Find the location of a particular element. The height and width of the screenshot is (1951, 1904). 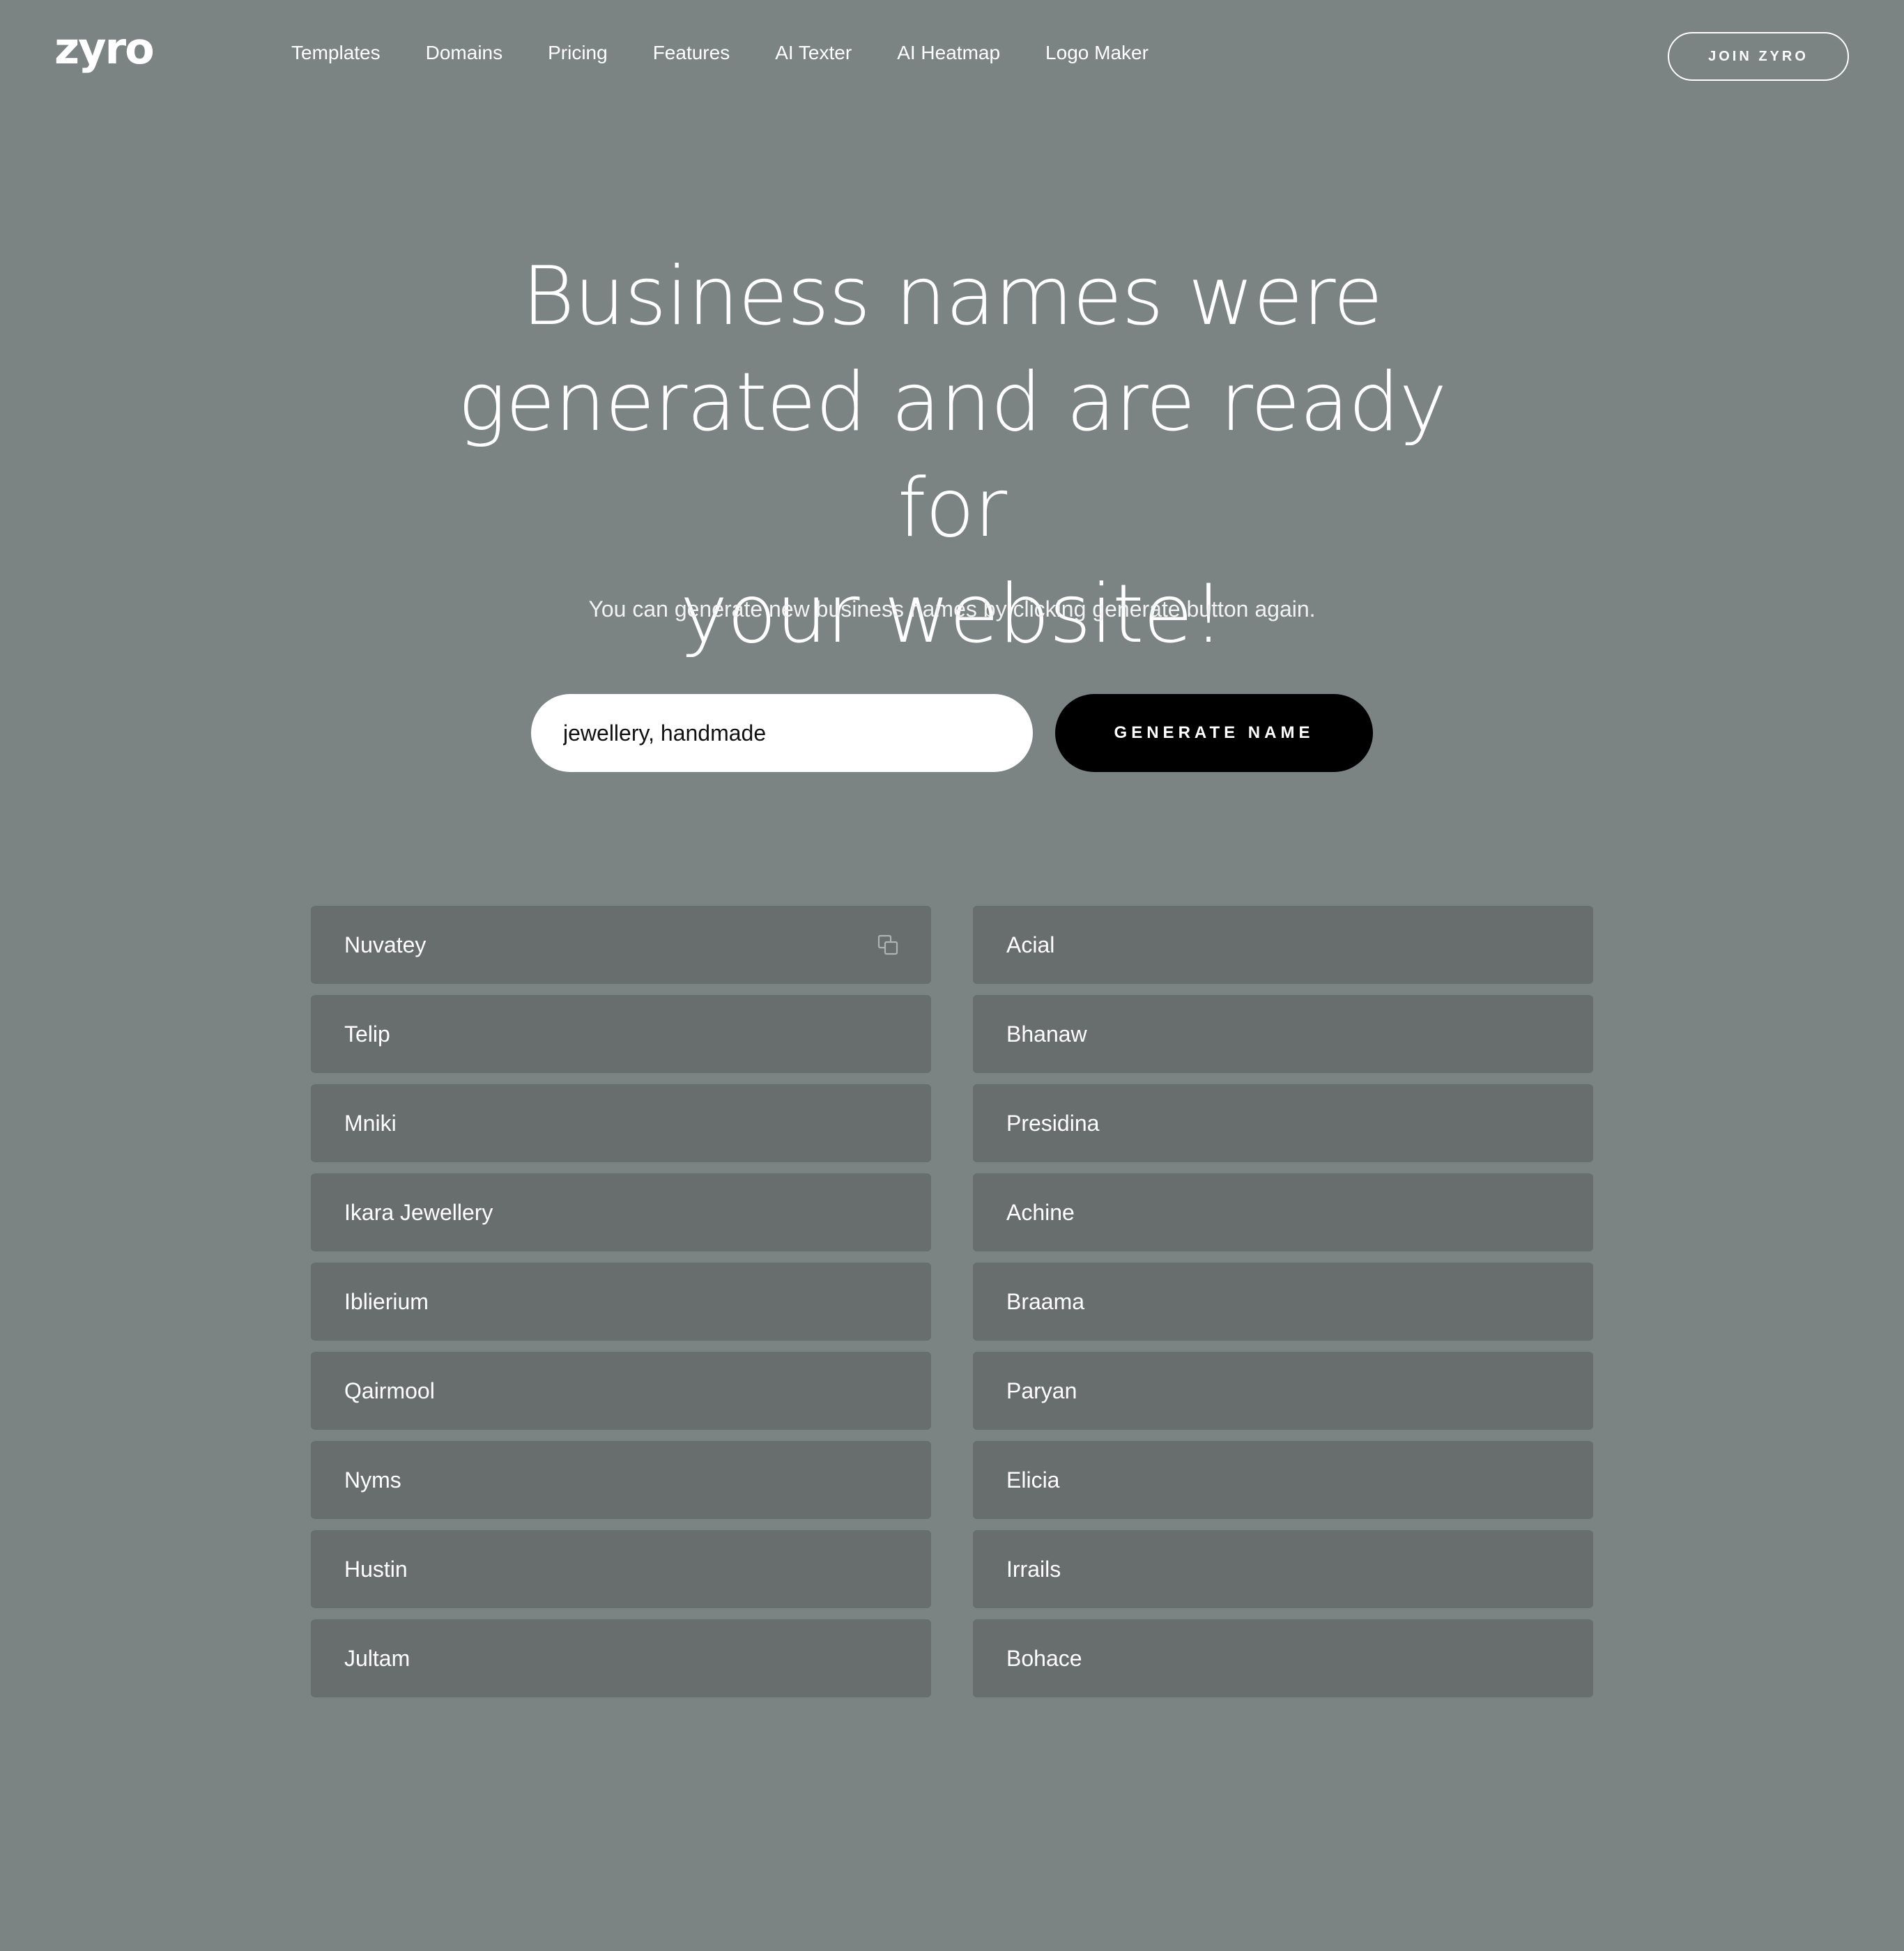

result-name: Qairmool is located at coordinates (389, 1390).